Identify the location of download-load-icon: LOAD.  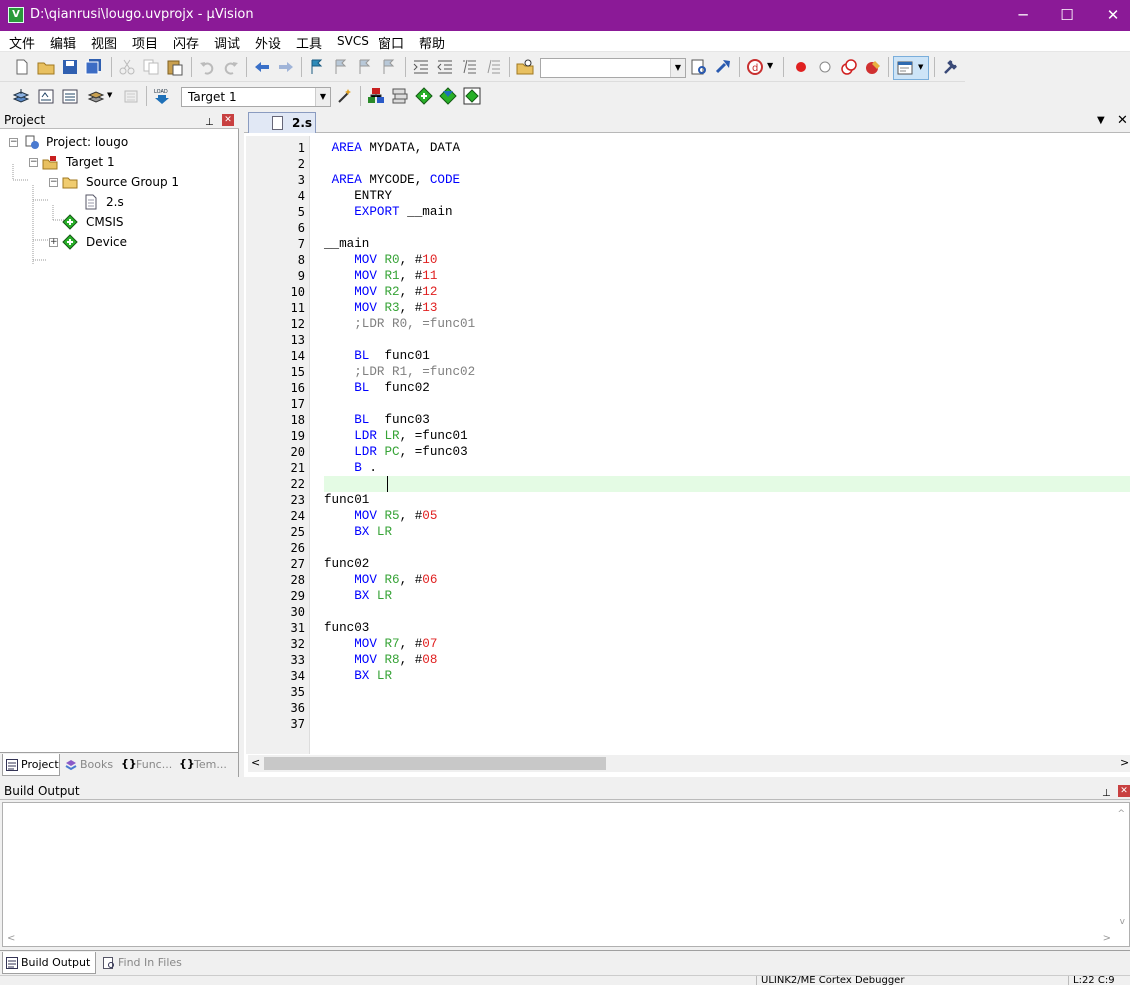
(162, 96).